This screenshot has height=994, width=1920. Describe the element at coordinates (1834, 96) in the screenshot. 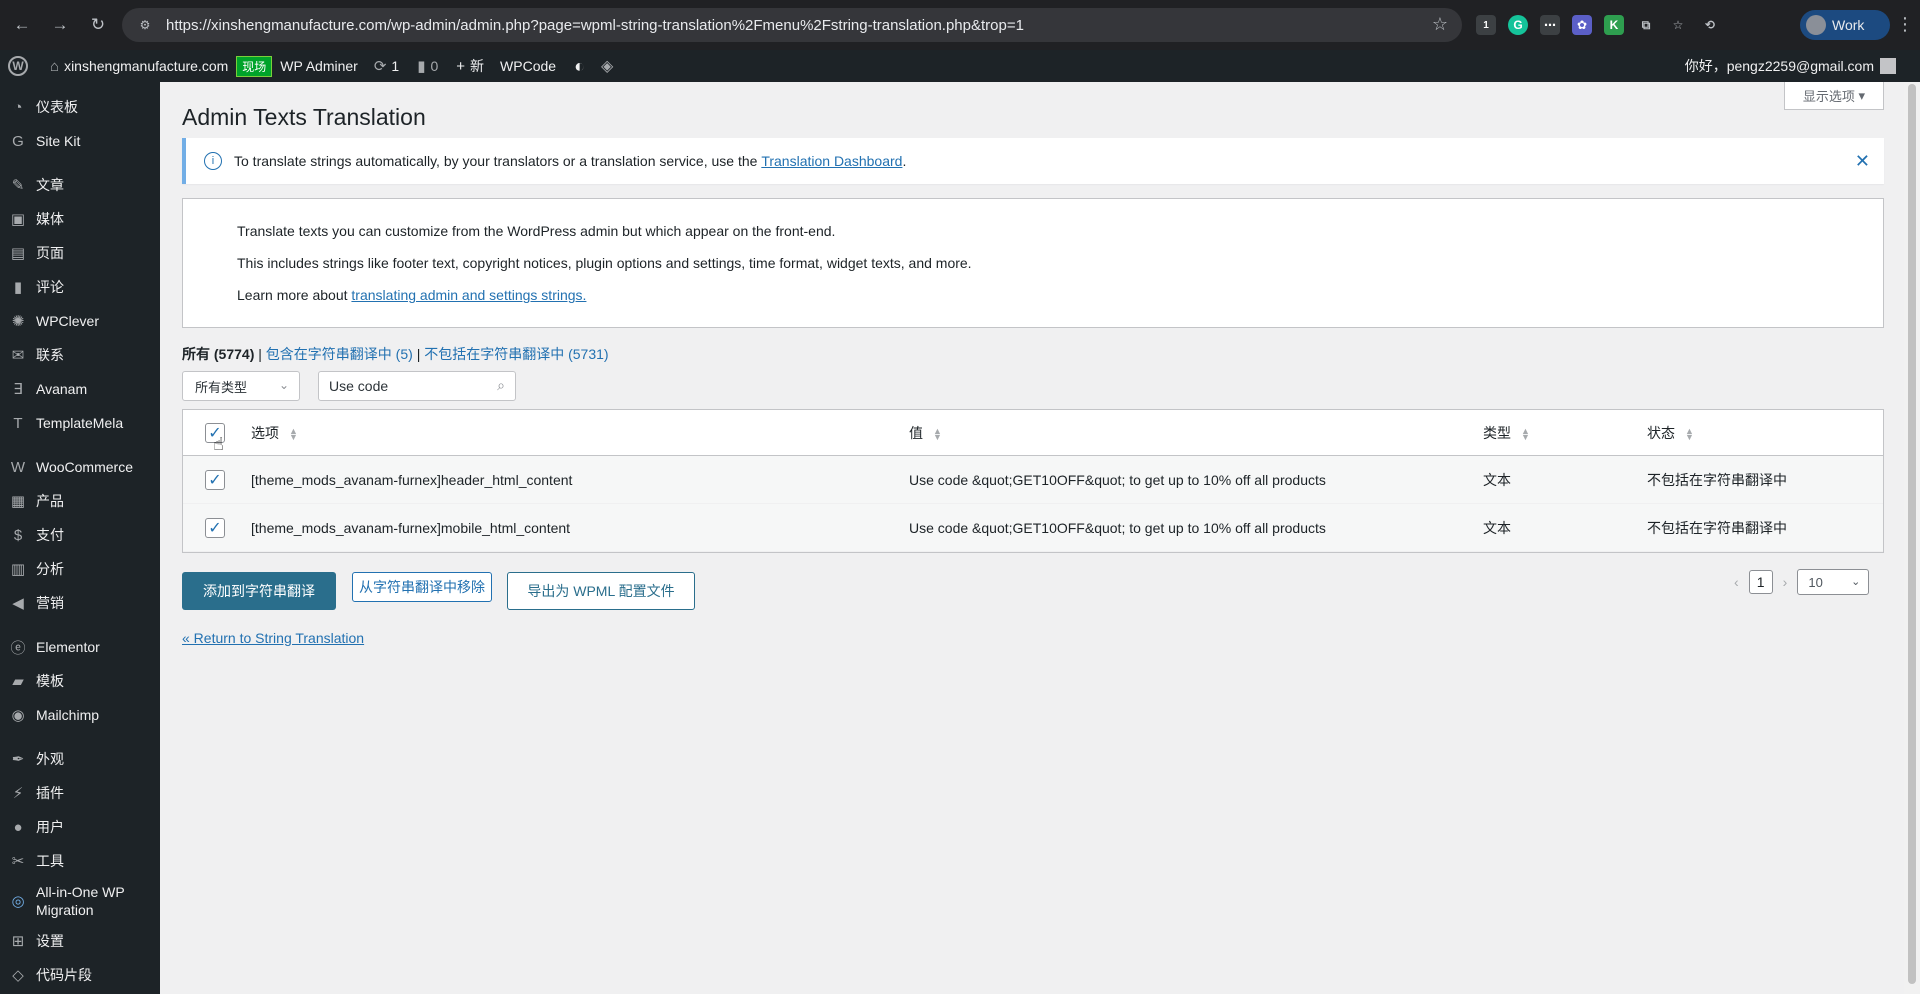

I see `screen-options-button: 显示选项 ▾` at that location.